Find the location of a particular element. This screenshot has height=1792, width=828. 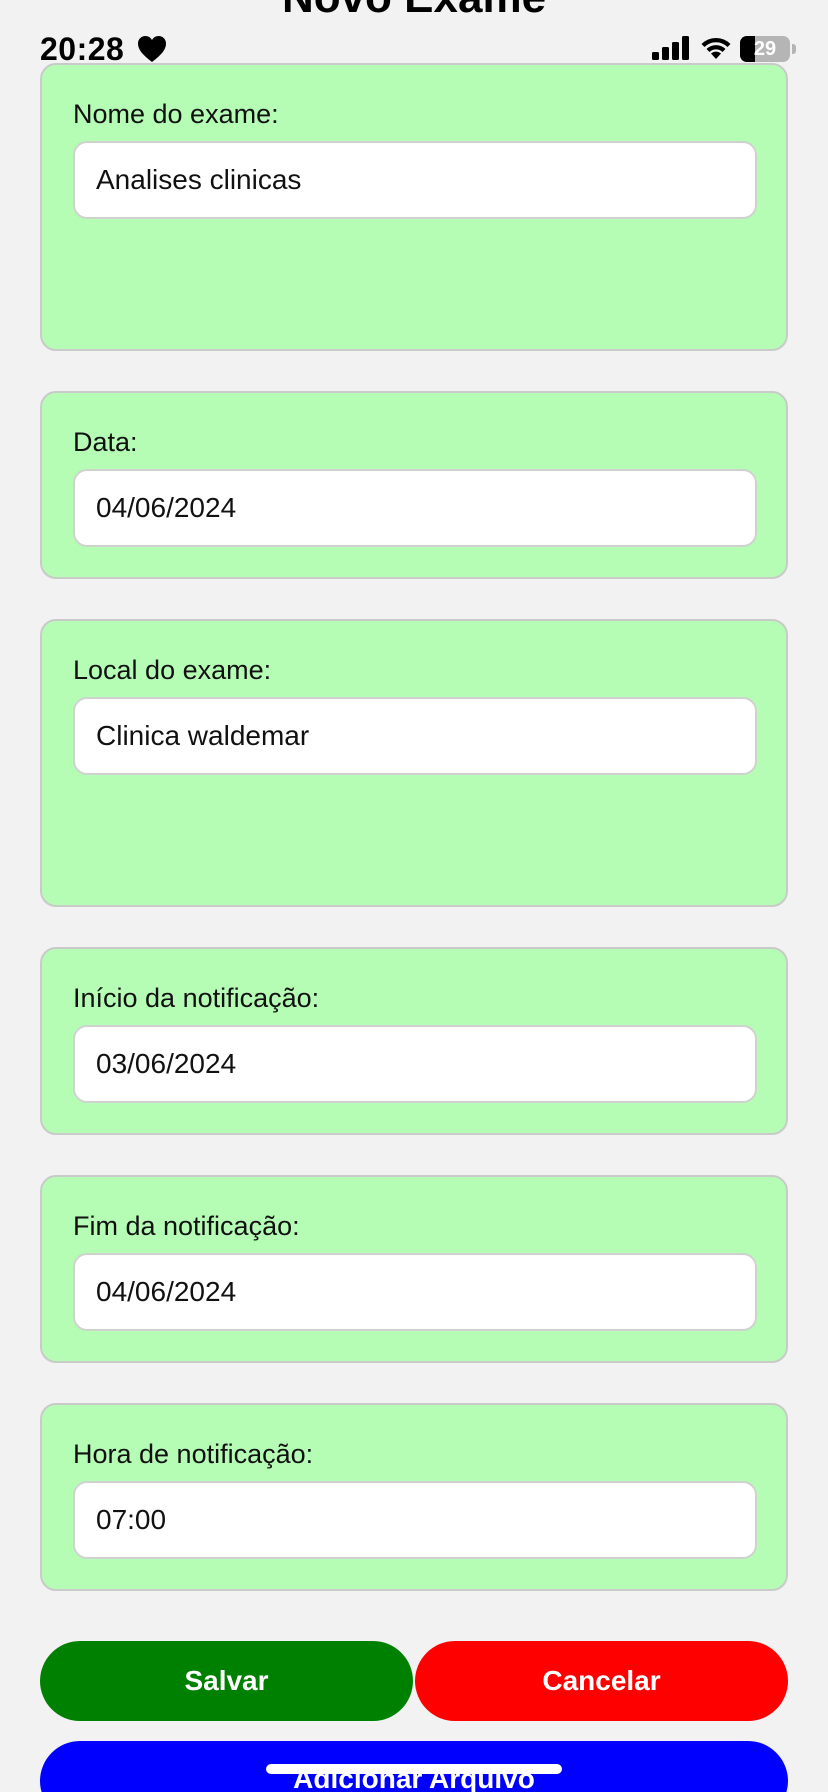

heart-icon is located at coordinates (152, 49).